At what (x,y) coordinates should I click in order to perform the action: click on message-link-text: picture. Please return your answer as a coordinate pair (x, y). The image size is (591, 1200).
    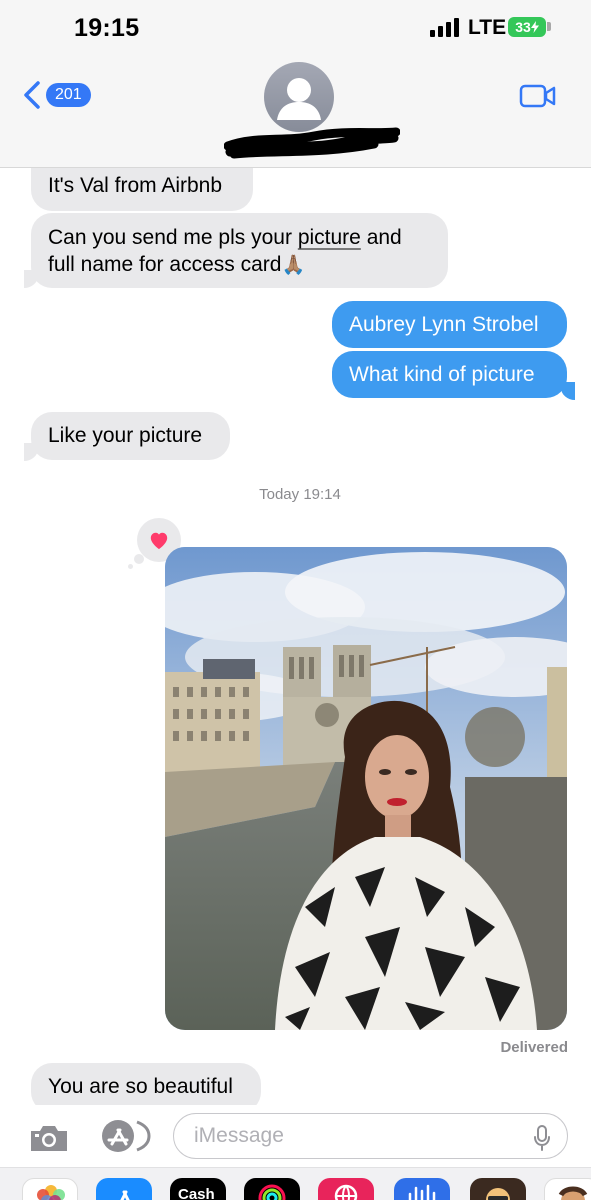
    Looking at the image, I should click on (329, 237).